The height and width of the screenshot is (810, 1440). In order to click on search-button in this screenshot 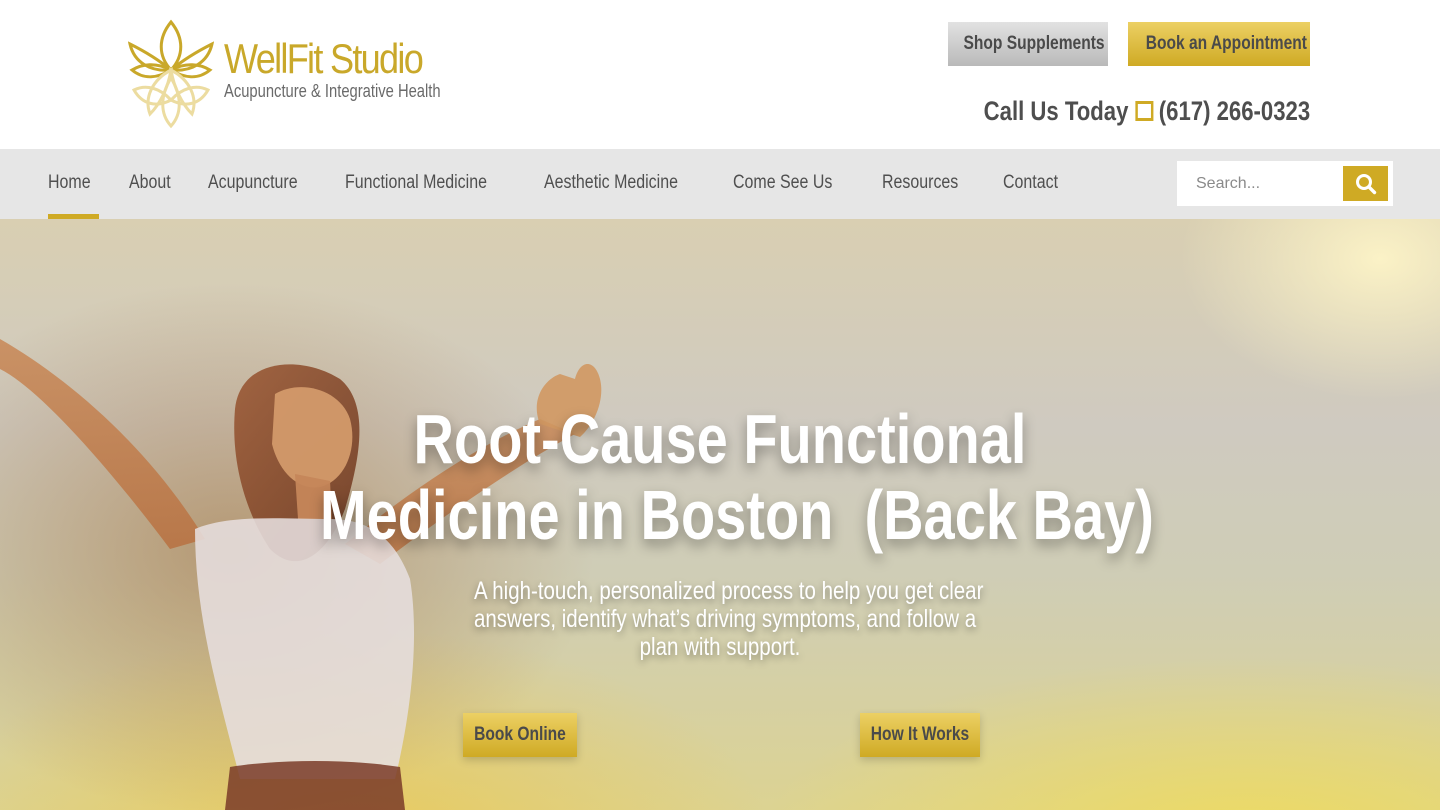, I will do `click(1365, 183)`.